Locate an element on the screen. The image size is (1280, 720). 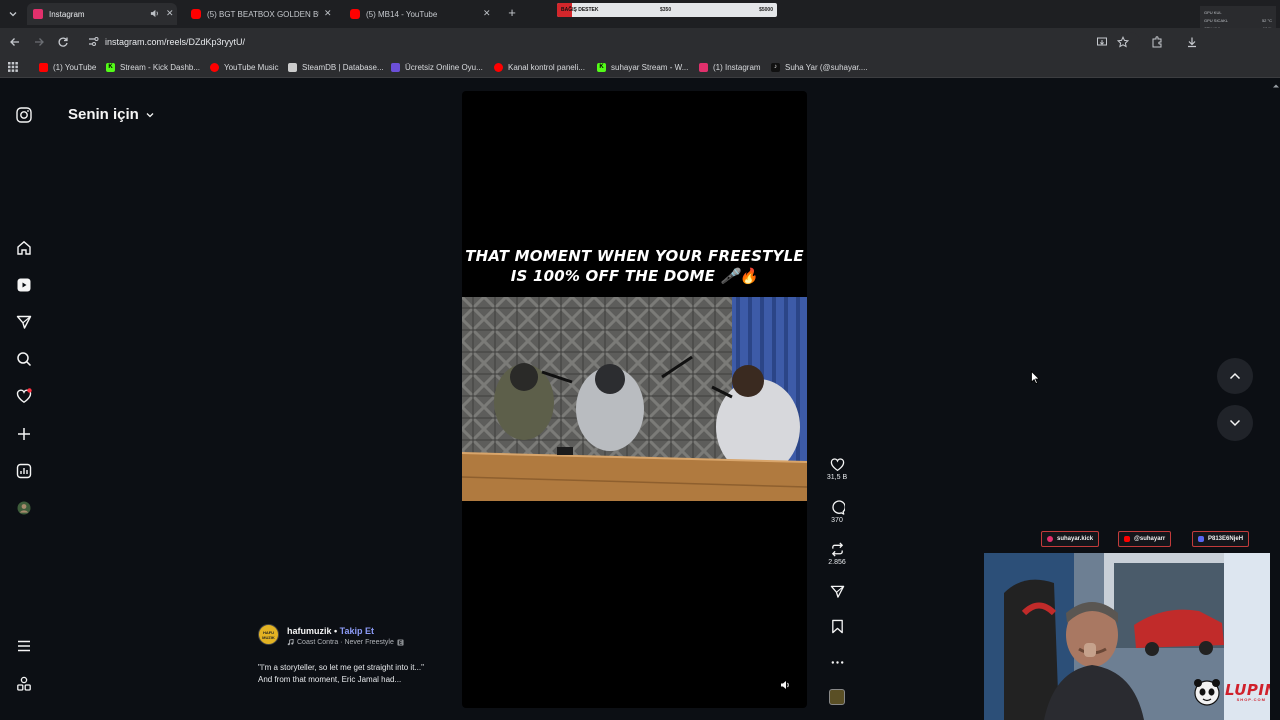
more-dots-icon is located at coordinates (837, 662).